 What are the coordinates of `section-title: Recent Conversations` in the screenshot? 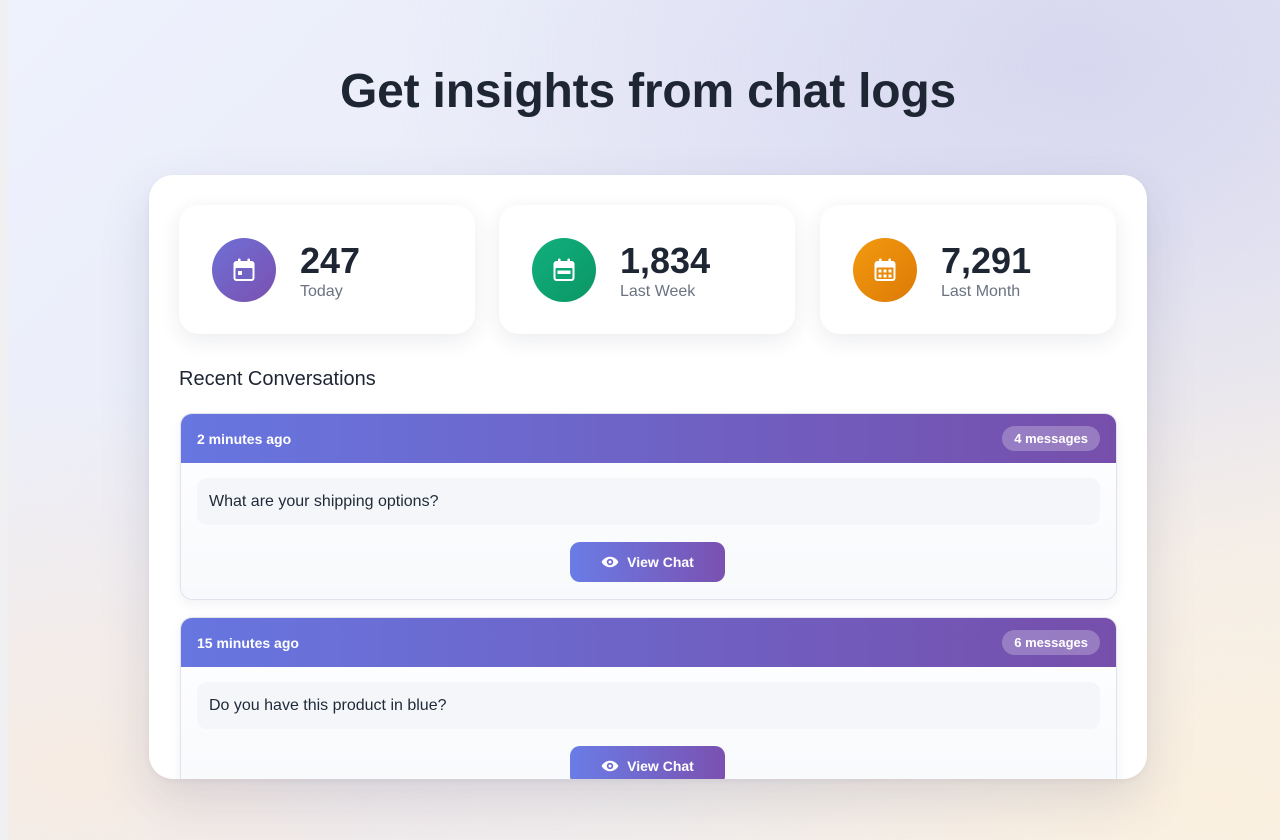 It's located at (277, 379).